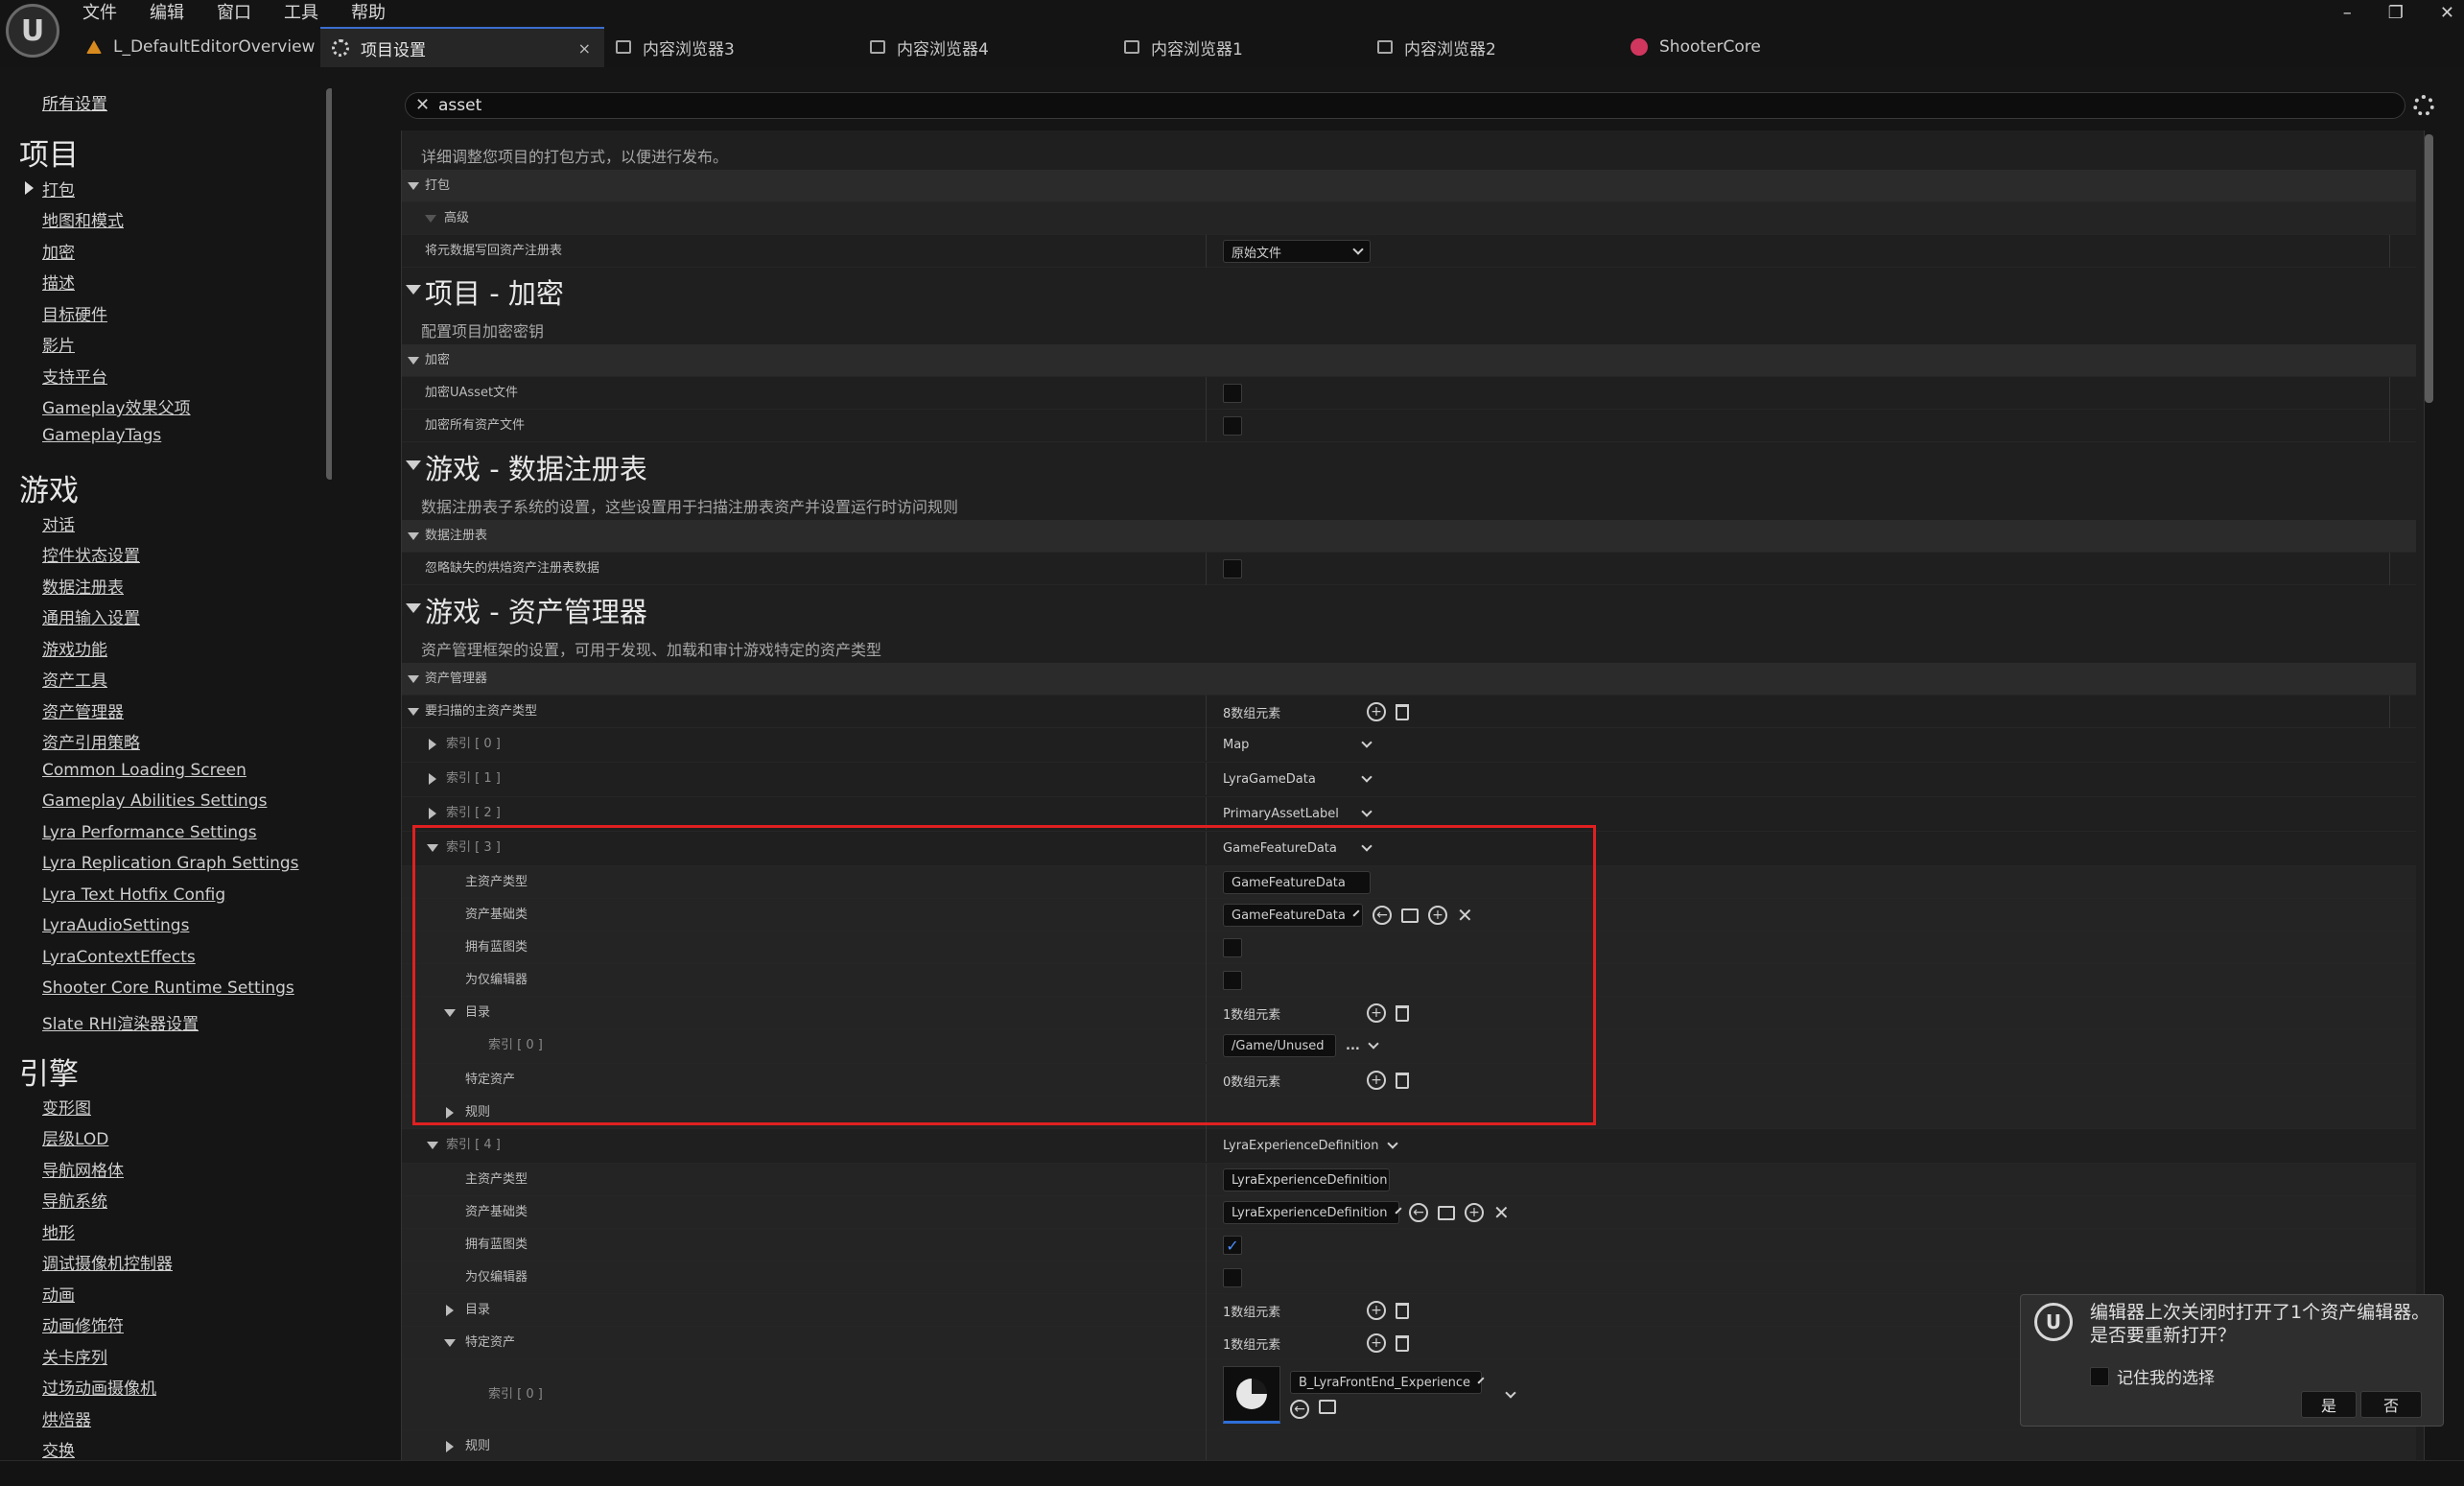  I want to click on sidebar-item-nav-system: 导航系统, so click(75, 1200).